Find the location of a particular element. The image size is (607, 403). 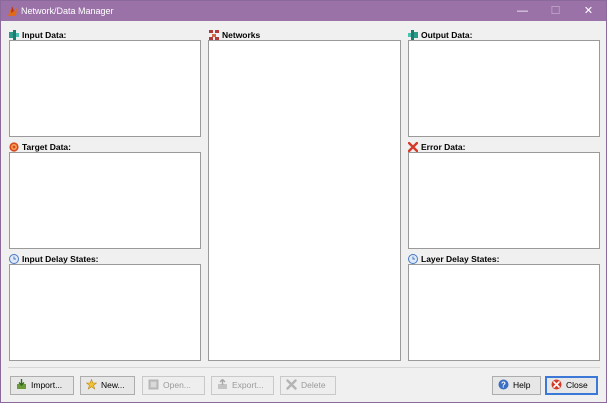

input-data-list is located at coordinates (105, 88).